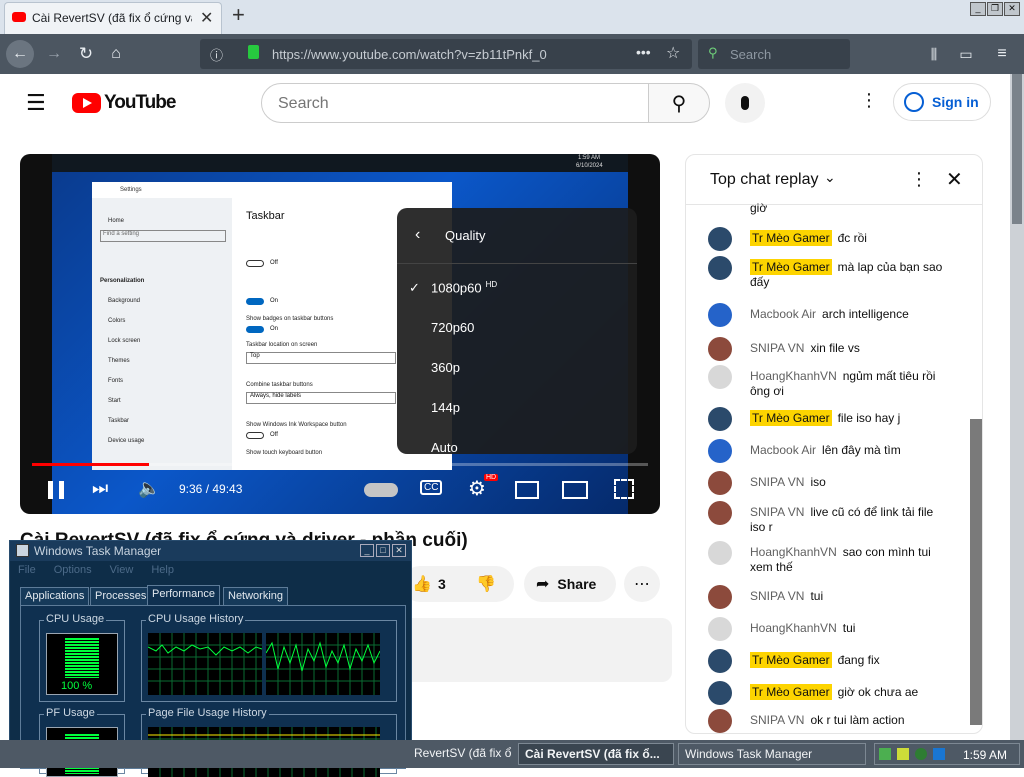 Image resolution: width=1024 pixels, height=777 pixels. What do you see at coordinates (183, 595) in the screenshot?
I see `tm-tab: Performance` at bounding box center [183, 595].